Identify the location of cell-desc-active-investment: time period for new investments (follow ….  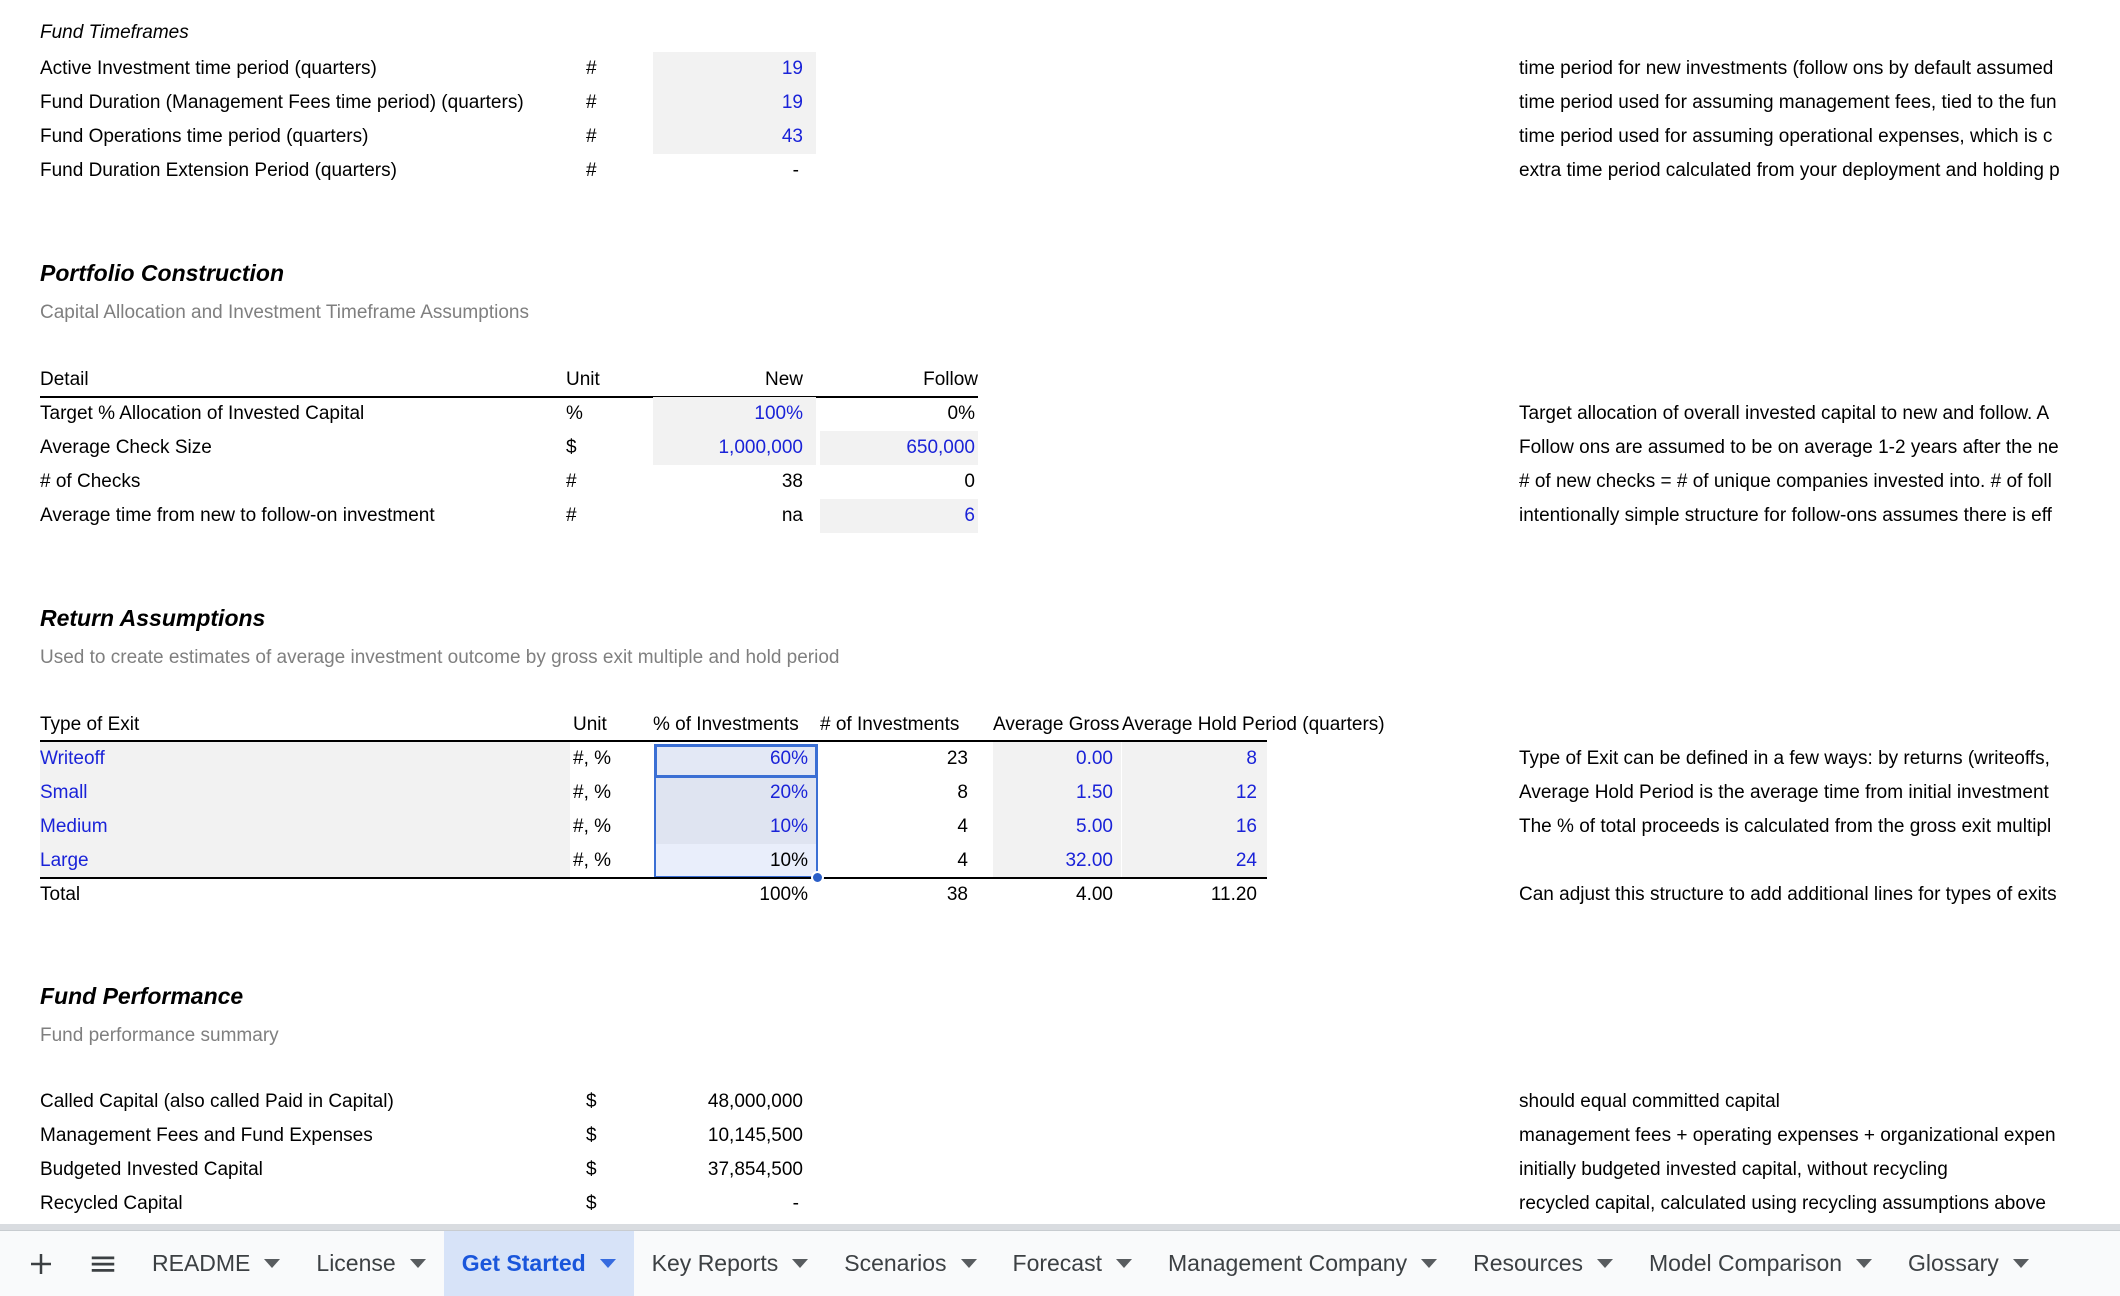
(1819, 69).